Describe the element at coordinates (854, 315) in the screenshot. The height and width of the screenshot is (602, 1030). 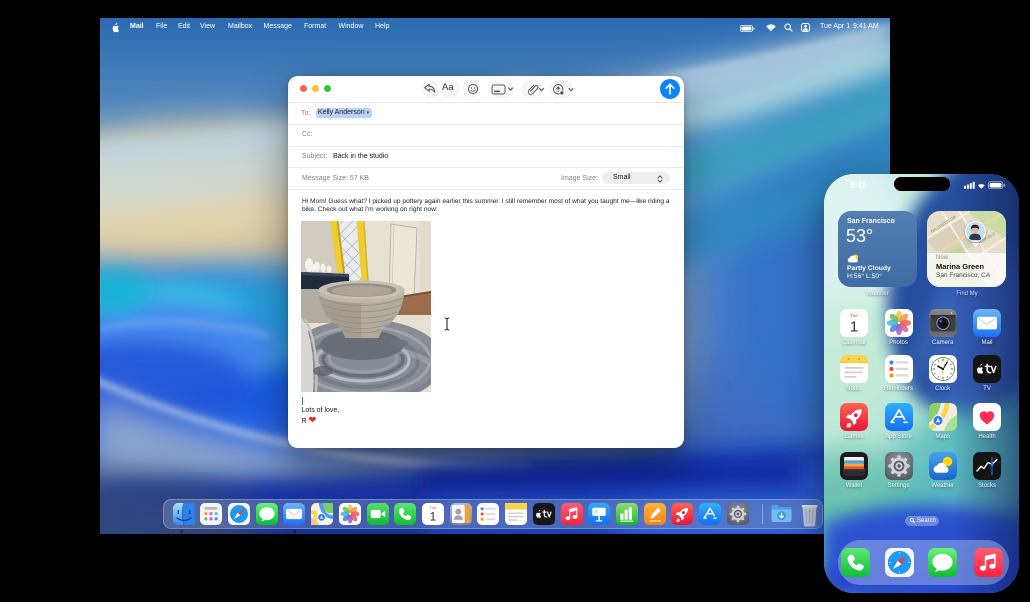
I see `svg-text: Tue` at that location.